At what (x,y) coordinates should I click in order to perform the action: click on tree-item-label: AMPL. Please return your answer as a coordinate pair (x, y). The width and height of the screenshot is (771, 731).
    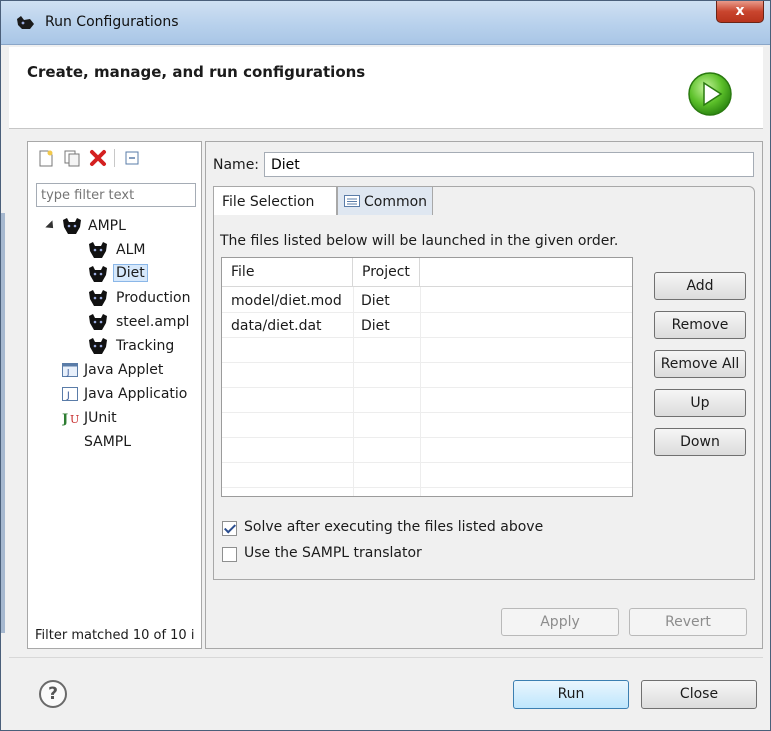
    Looking at the image, I should click on (107, 226).